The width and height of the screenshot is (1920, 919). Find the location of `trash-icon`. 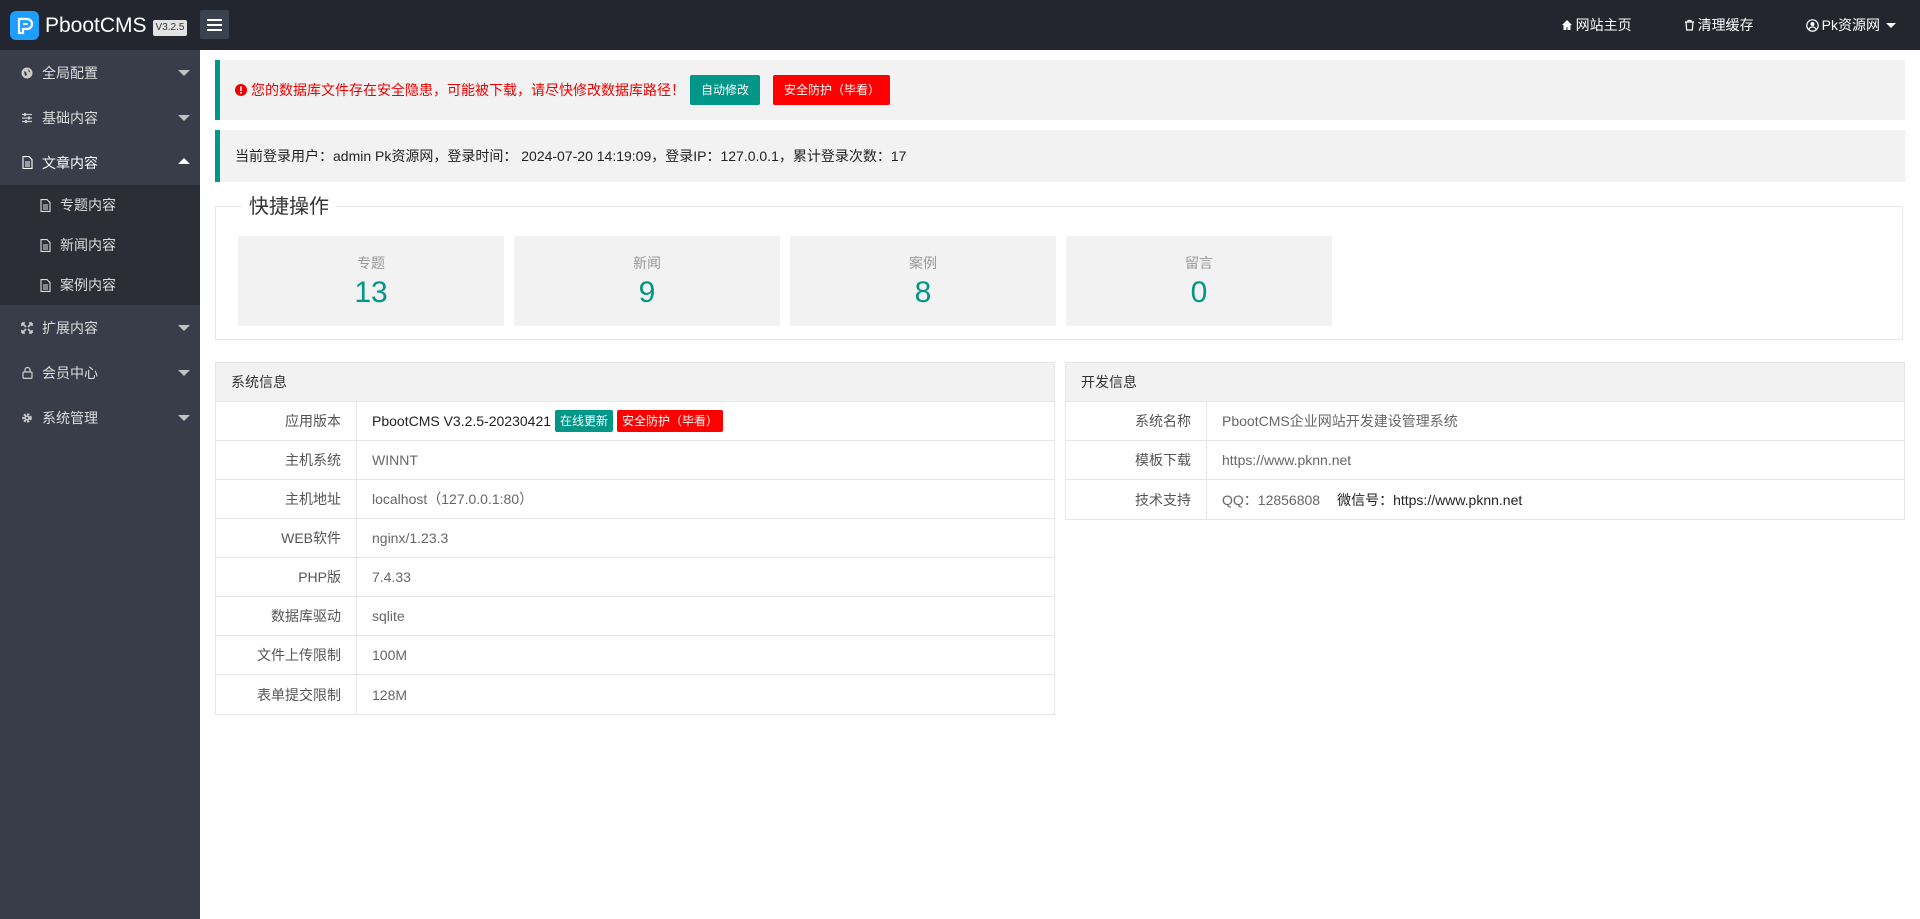

trash-icon is located at coordinates (1689, 25).